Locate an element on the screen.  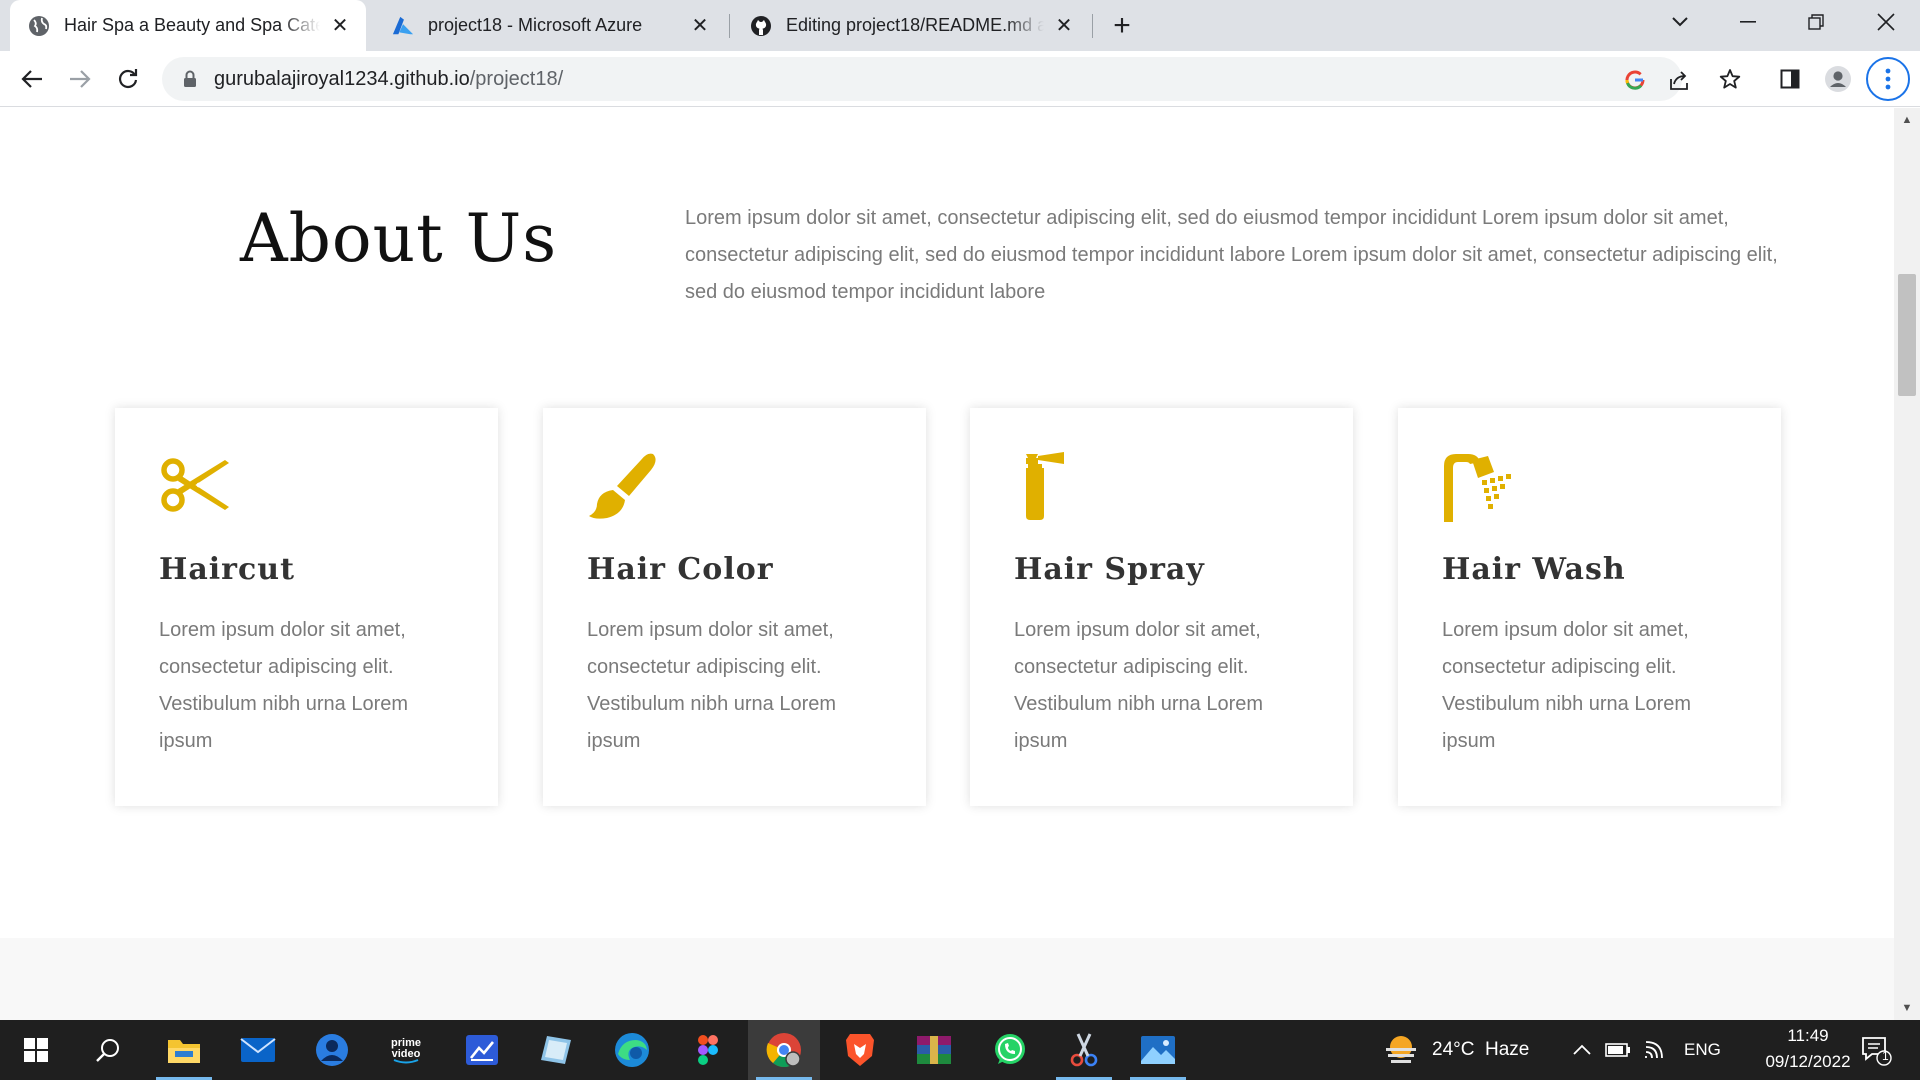
notes-app-icon is located at coordinates (556, 1050).